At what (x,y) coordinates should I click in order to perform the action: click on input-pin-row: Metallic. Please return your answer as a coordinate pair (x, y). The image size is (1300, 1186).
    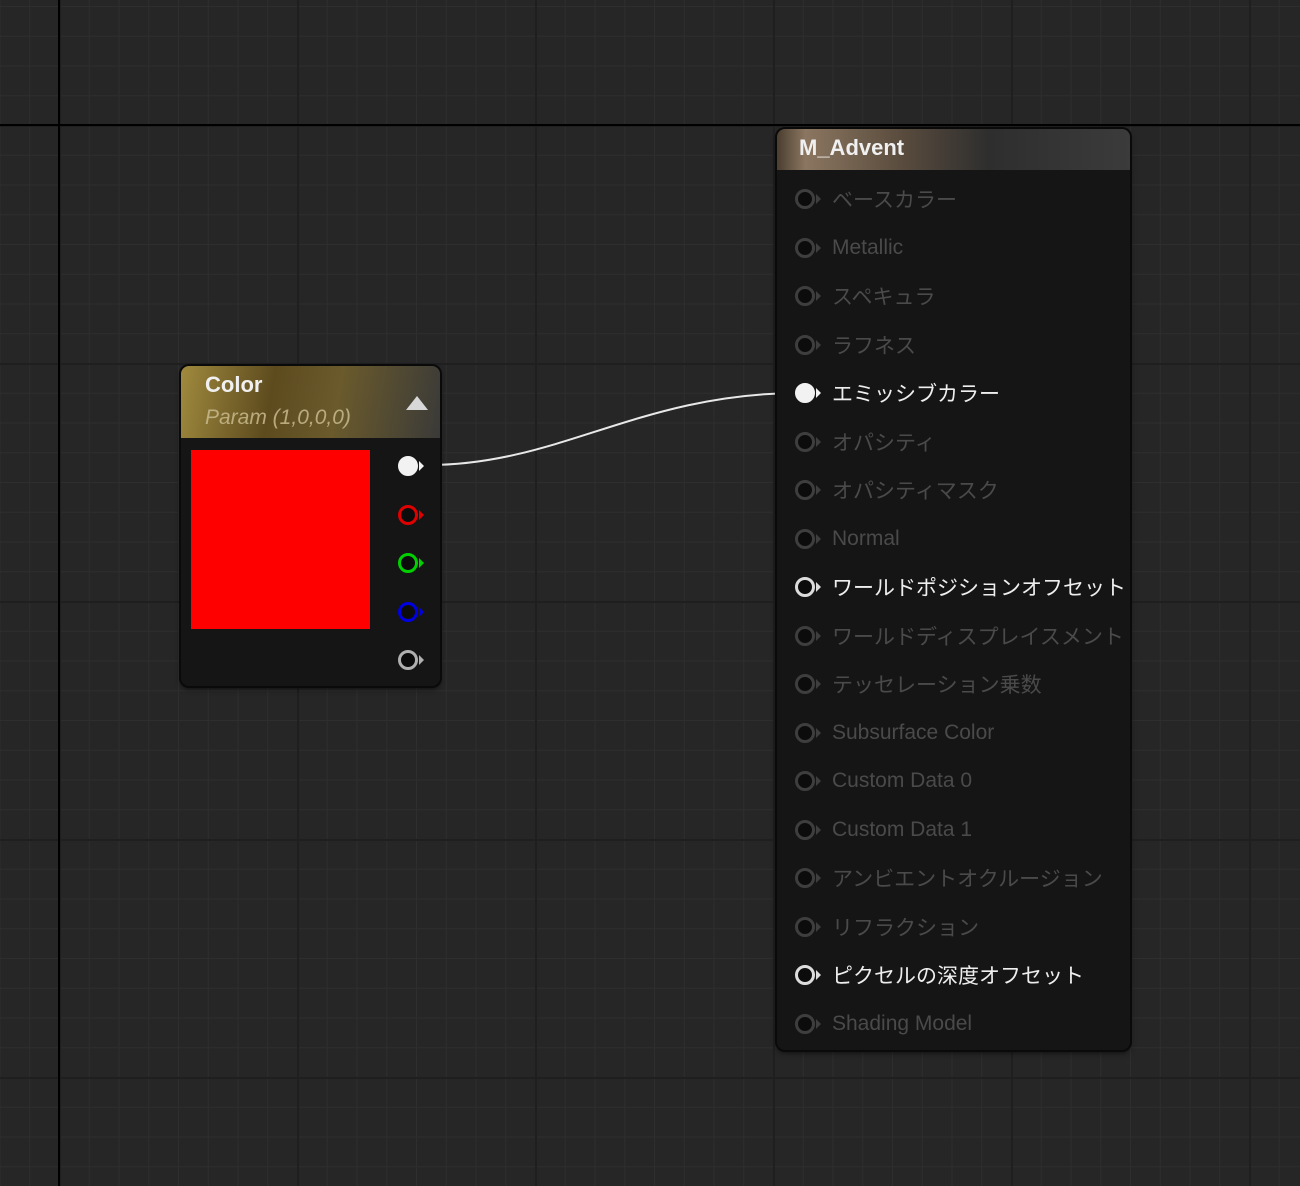
    Looking at the image, I should click on (849, 248).